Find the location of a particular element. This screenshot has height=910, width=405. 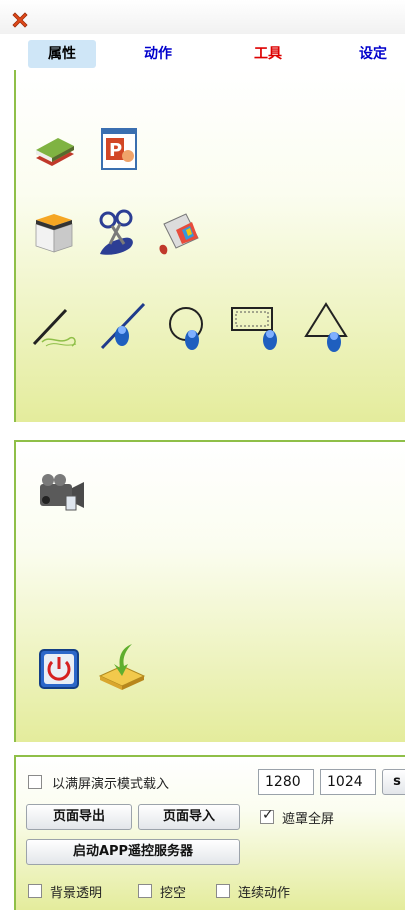

continuous-label: 连续动作 is located at coordinates (264, 893).